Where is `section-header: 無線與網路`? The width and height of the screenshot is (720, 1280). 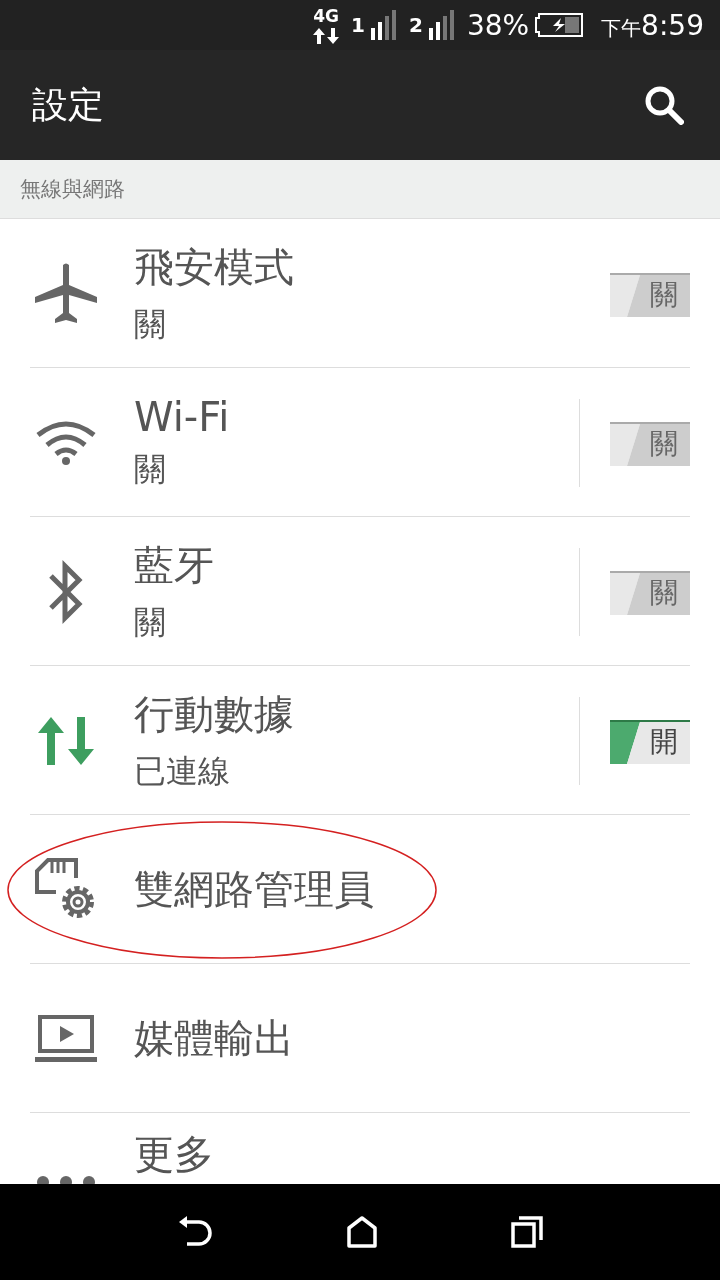 section-header: 無線與網路 is located at coordinates (72, 189).